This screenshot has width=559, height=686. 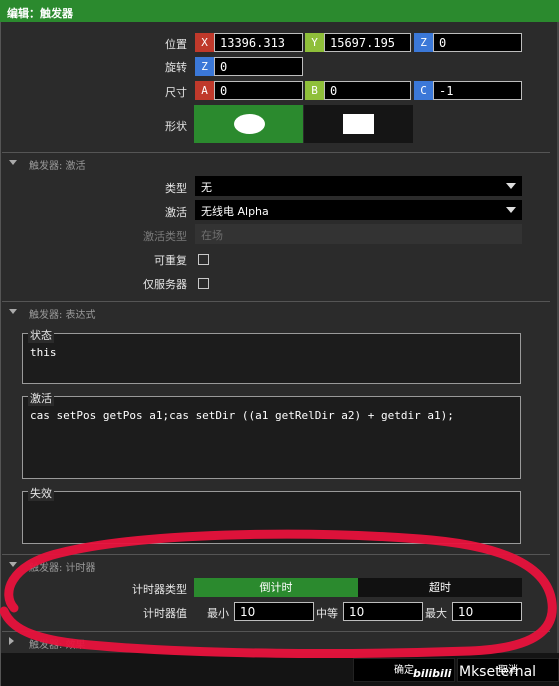 I want to click on rectangle-icon, so click(x=358, y=124).